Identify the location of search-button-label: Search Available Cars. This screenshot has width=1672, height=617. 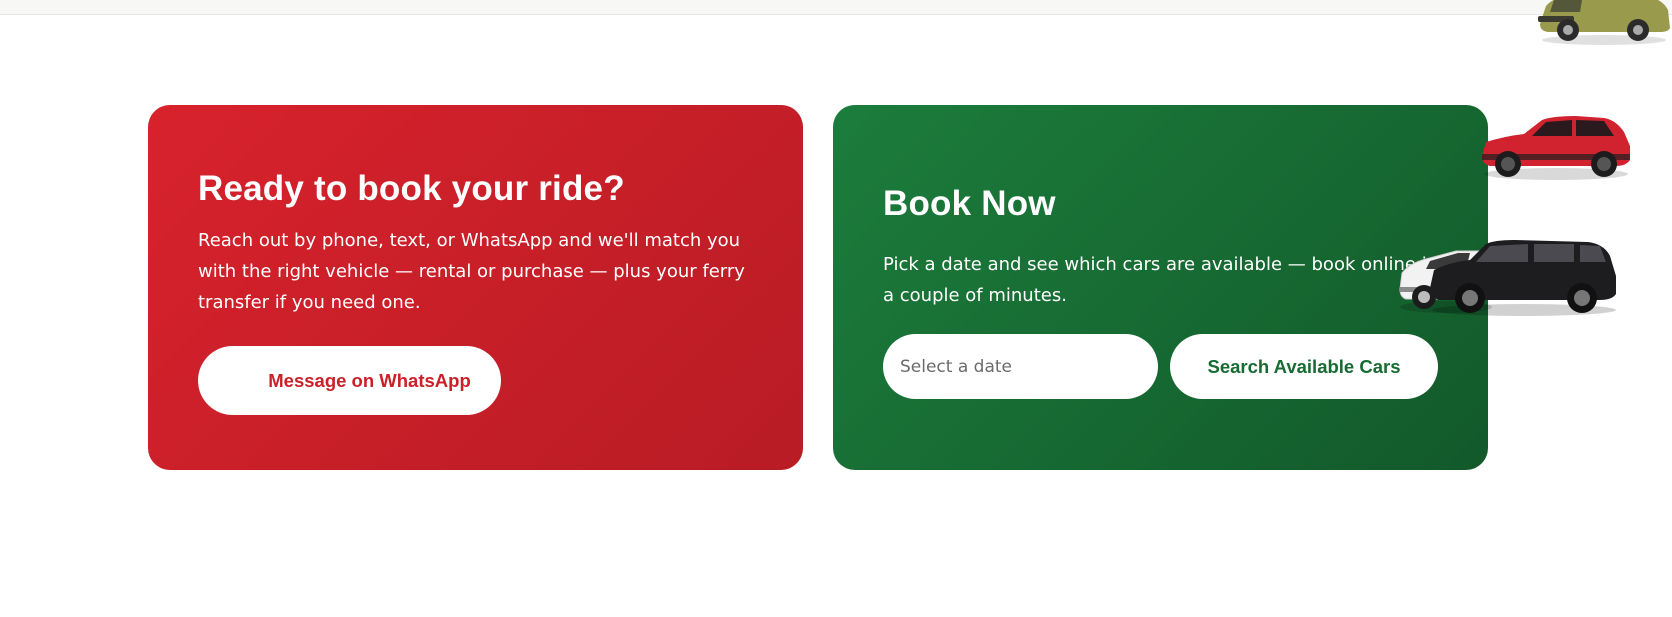
(1304, 366).